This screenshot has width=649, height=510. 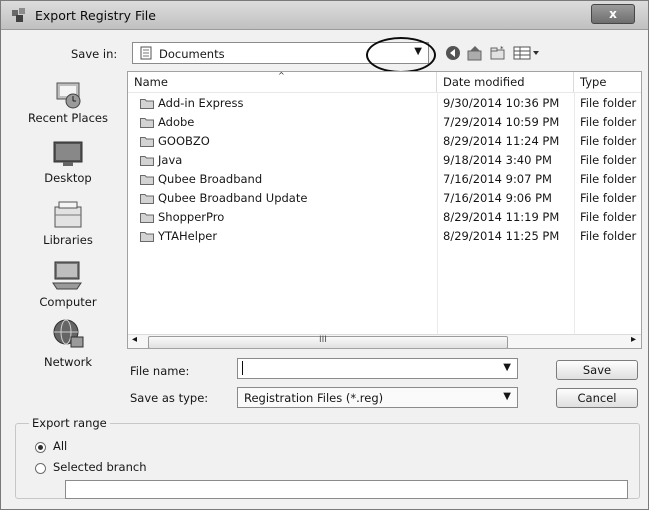 I want to click on recent-places-icon, so click(x=68, y=95).